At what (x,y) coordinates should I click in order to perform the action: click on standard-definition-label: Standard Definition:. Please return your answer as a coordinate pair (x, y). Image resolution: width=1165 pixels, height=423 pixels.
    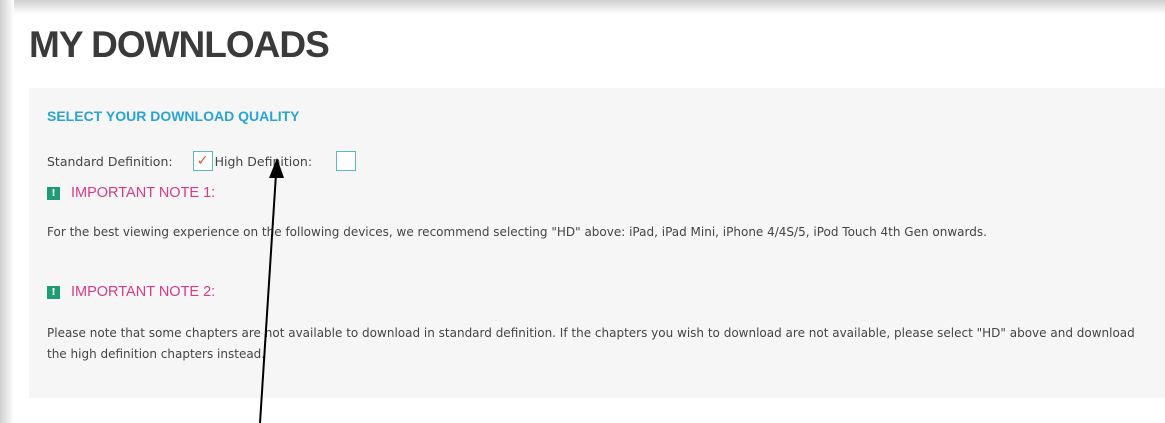
    Looking at the image, I should click on (110, 161).